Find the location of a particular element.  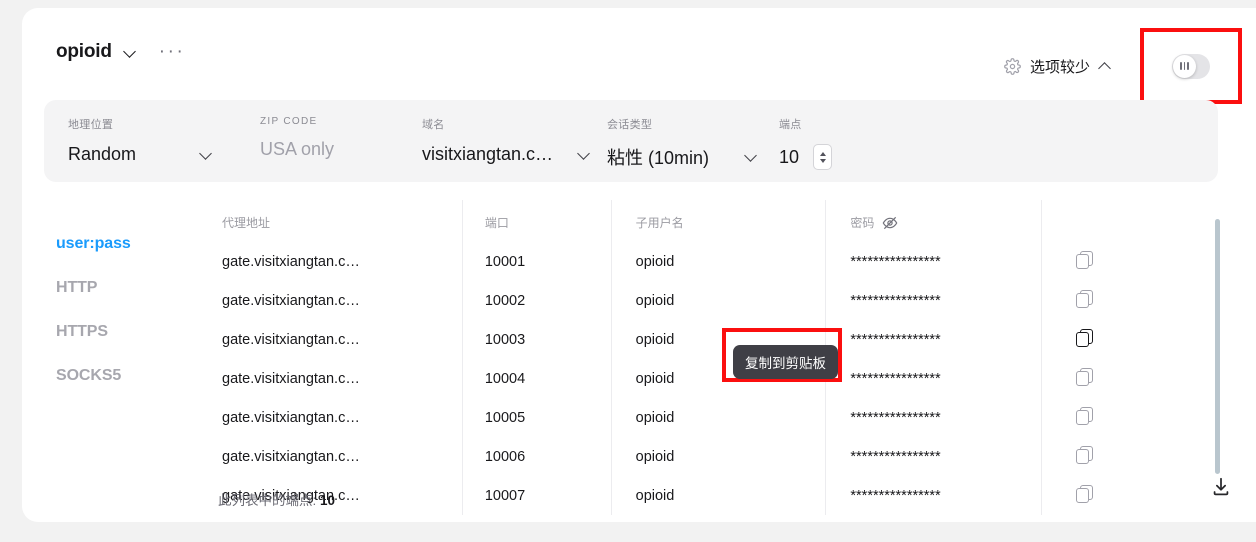

filter-value: 粘性 (10min) is located at coordinates (658, 158).